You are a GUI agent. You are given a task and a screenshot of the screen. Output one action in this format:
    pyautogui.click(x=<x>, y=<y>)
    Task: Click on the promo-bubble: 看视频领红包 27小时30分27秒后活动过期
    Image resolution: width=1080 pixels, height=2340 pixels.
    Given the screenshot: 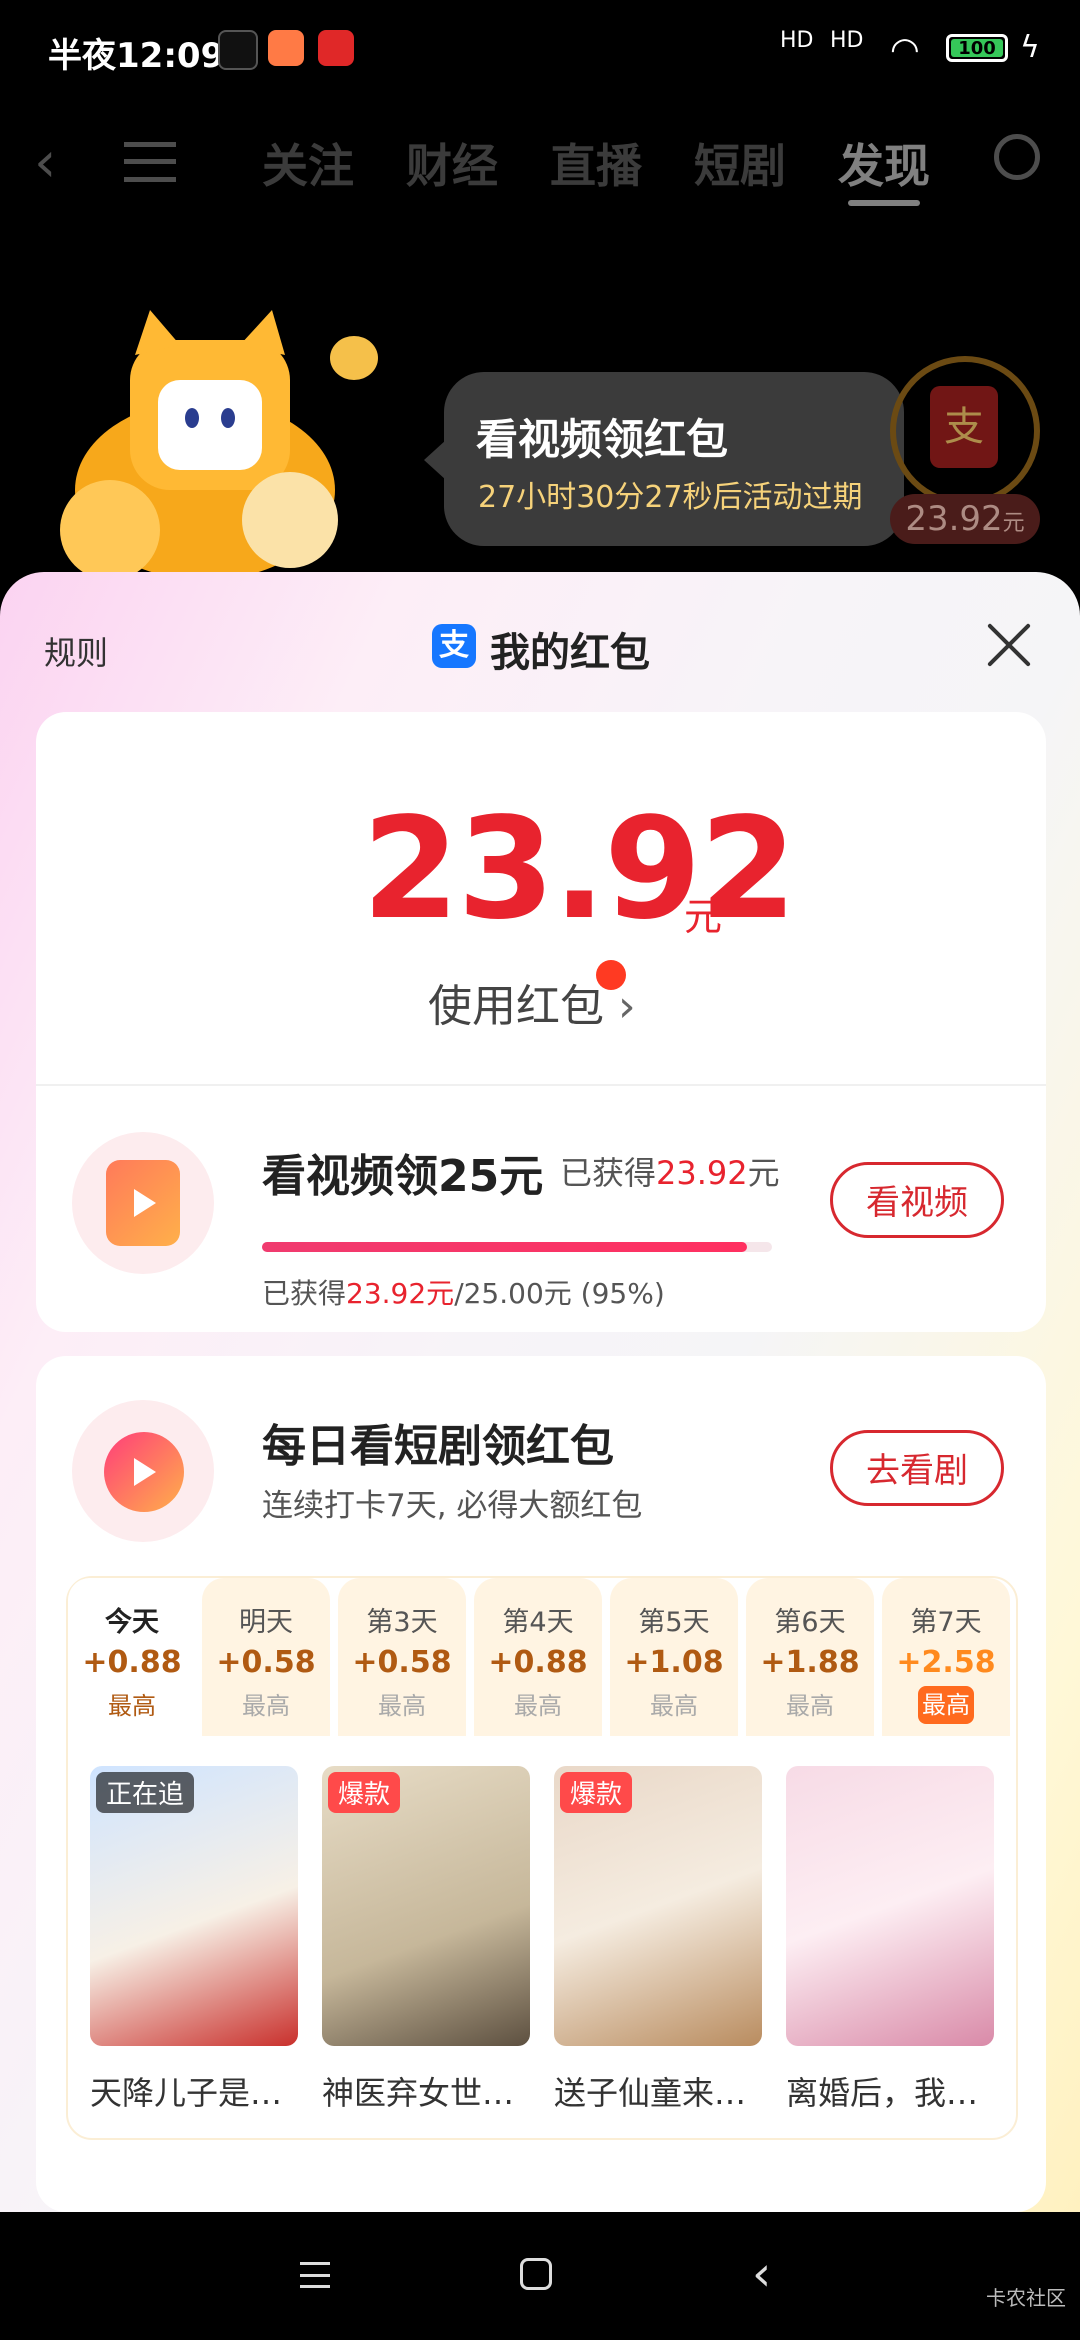 What is the action you would take?
    pyautogui.click(x=664, y=459)
    